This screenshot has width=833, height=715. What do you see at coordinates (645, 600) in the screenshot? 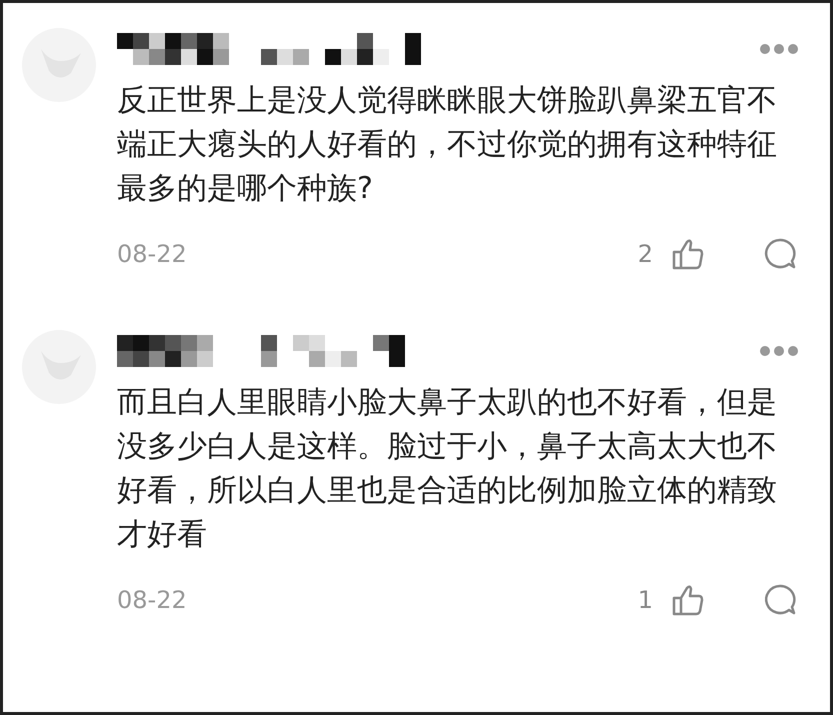
I see `like-count: 1` at bounding box center [645, 600].